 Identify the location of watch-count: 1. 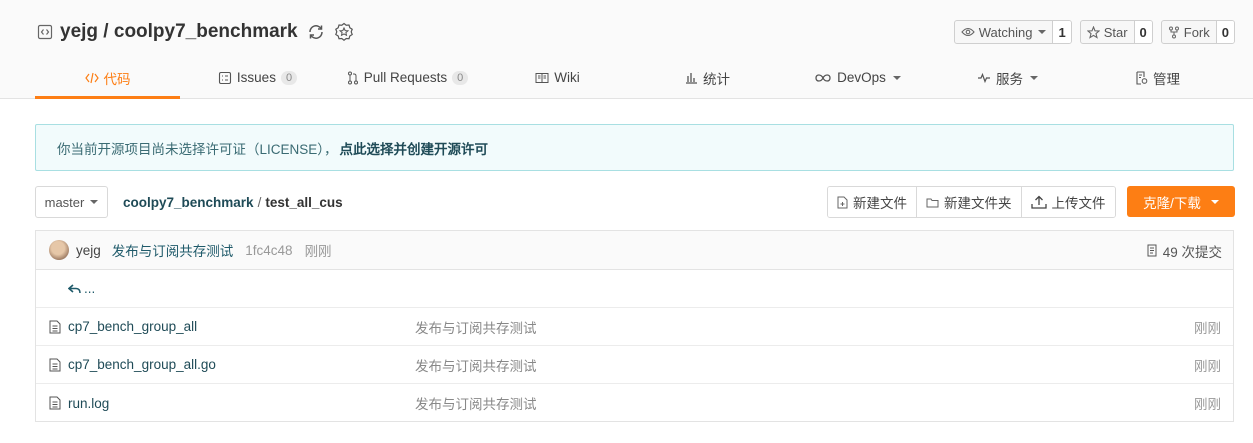
(1061, 32).